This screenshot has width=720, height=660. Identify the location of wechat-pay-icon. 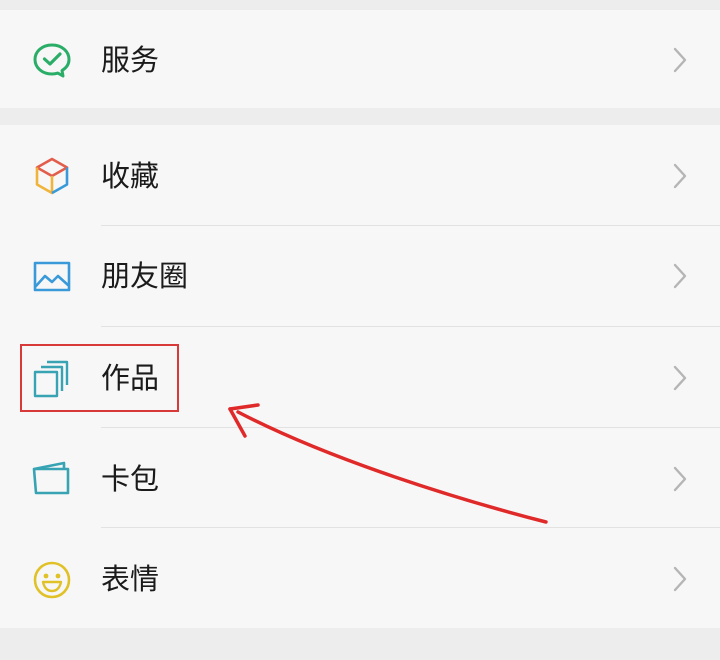
(52, 60).